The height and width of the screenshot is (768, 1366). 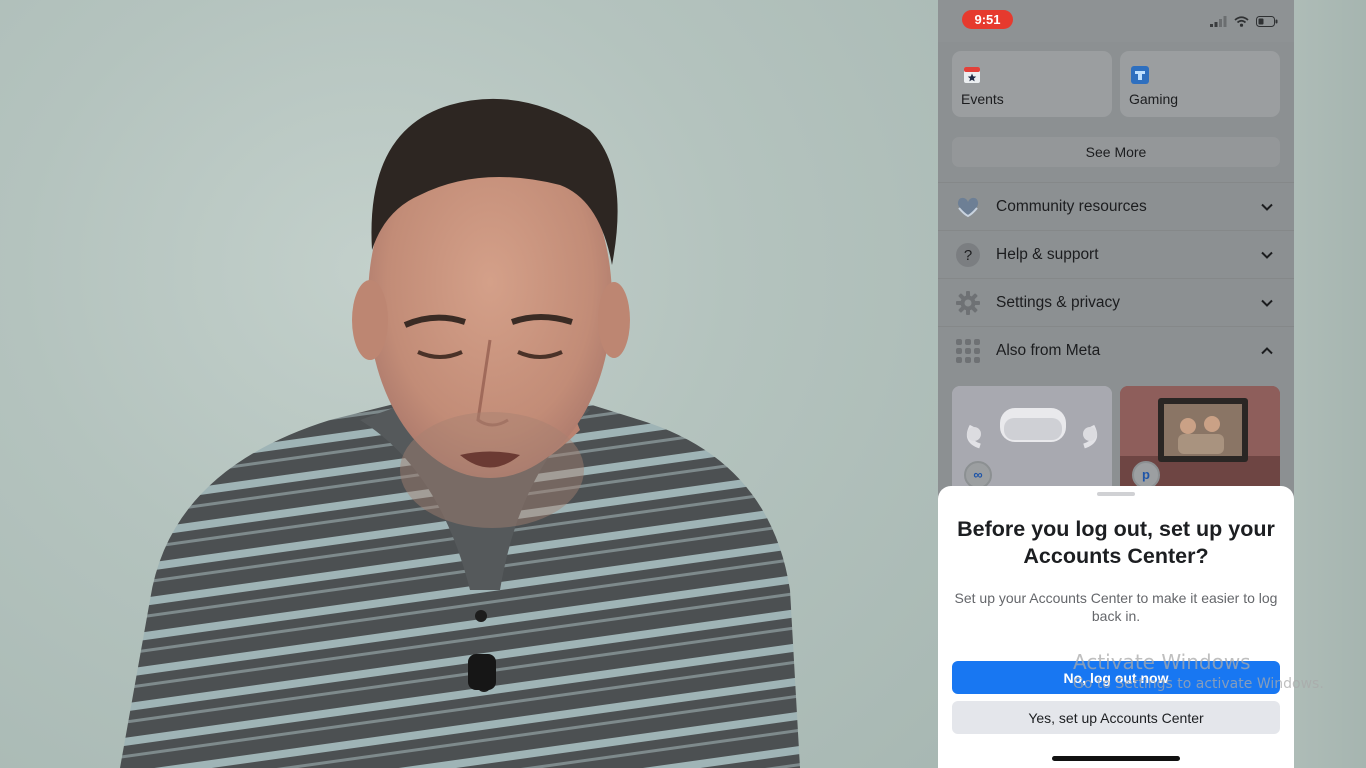 I want to click on activate-windows-subtitle: Go to Settings to activate Windows., so click(x=1198, y=684).